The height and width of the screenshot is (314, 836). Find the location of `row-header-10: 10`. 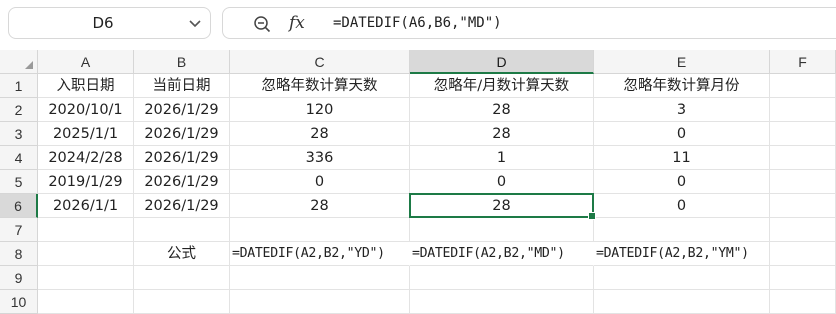

row-header-10: 10 is located at coordinates (19, 302).